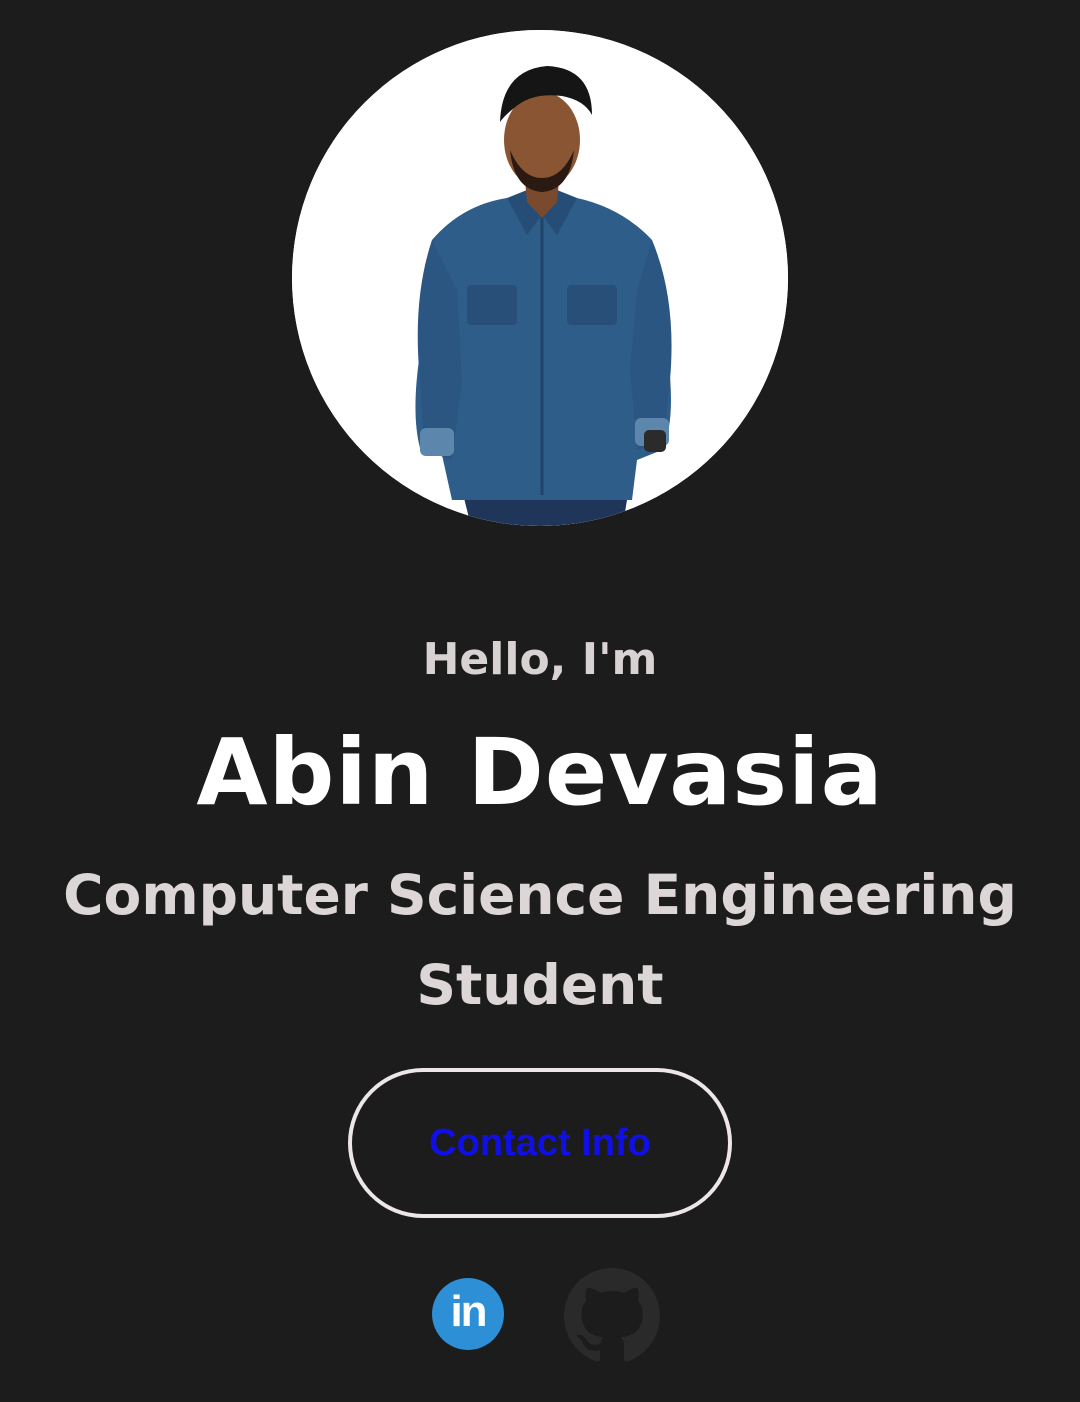 The image size is (1080, 1402). I want to click on contact-info-button: Contact Info, so click(540, 1143).